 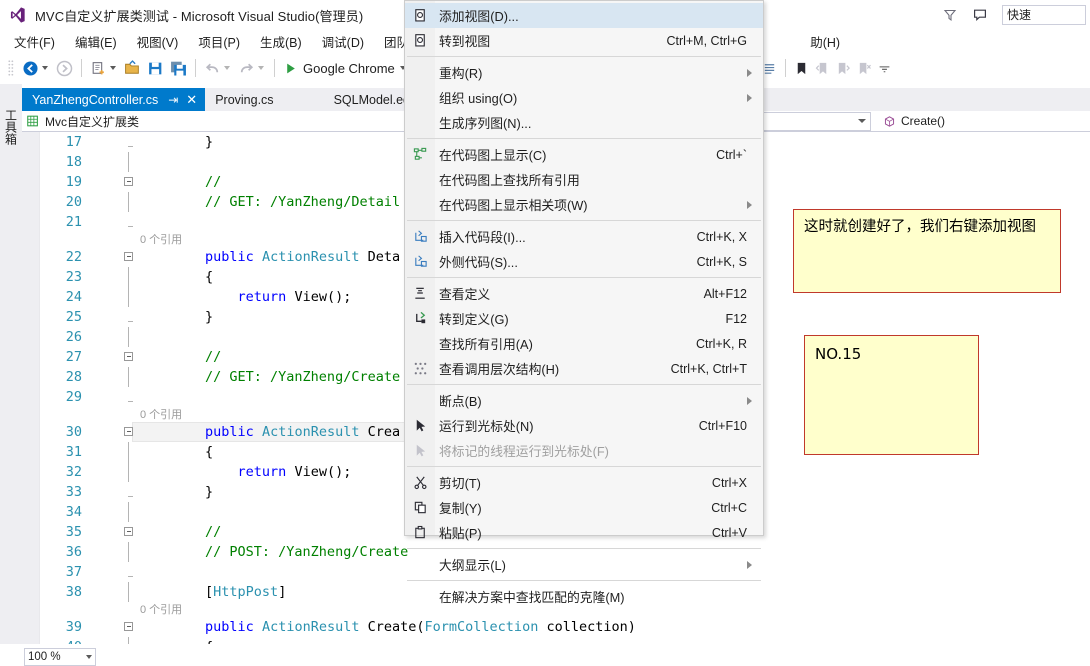 What do you see at coordinates (584, 97) in the screenshot?
I see `context-menu-item-组织usingO: 组织 using(O)` at bounding box center [584, 97].